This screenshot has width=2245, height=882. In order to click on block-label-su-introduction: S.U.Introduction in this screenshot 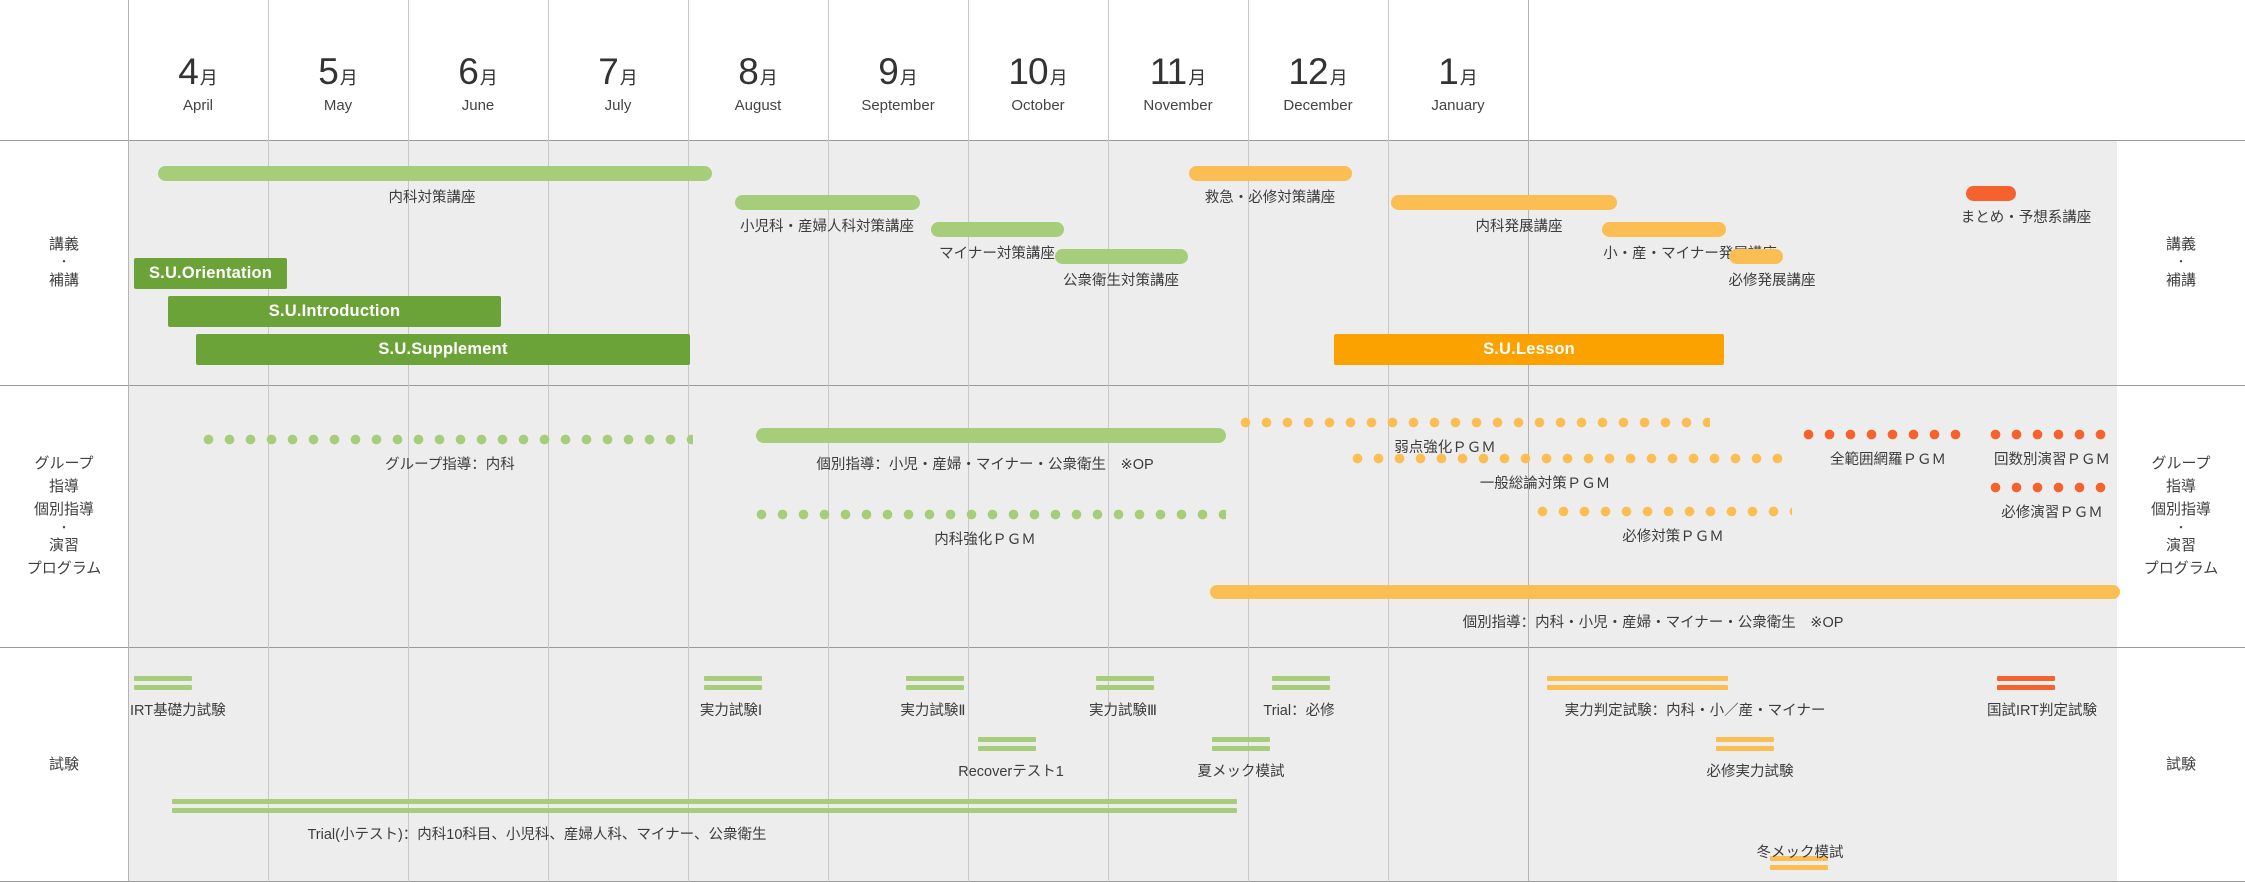, I will do `click(334, 311)`.